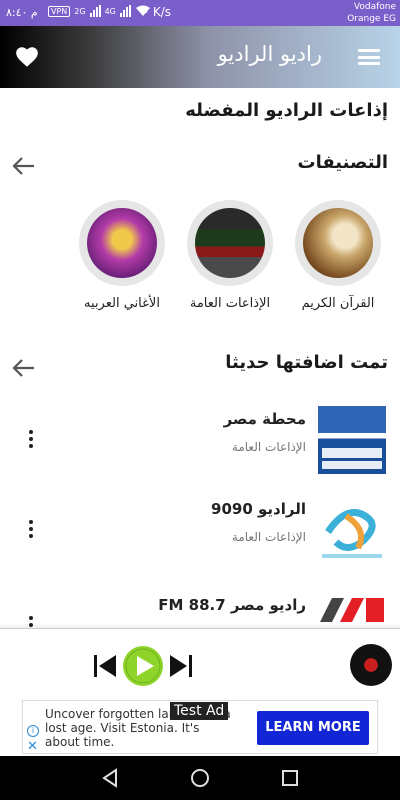 The height and width of the screenshot is (800, 400). I want to click on quran-image, so click(338, 243).